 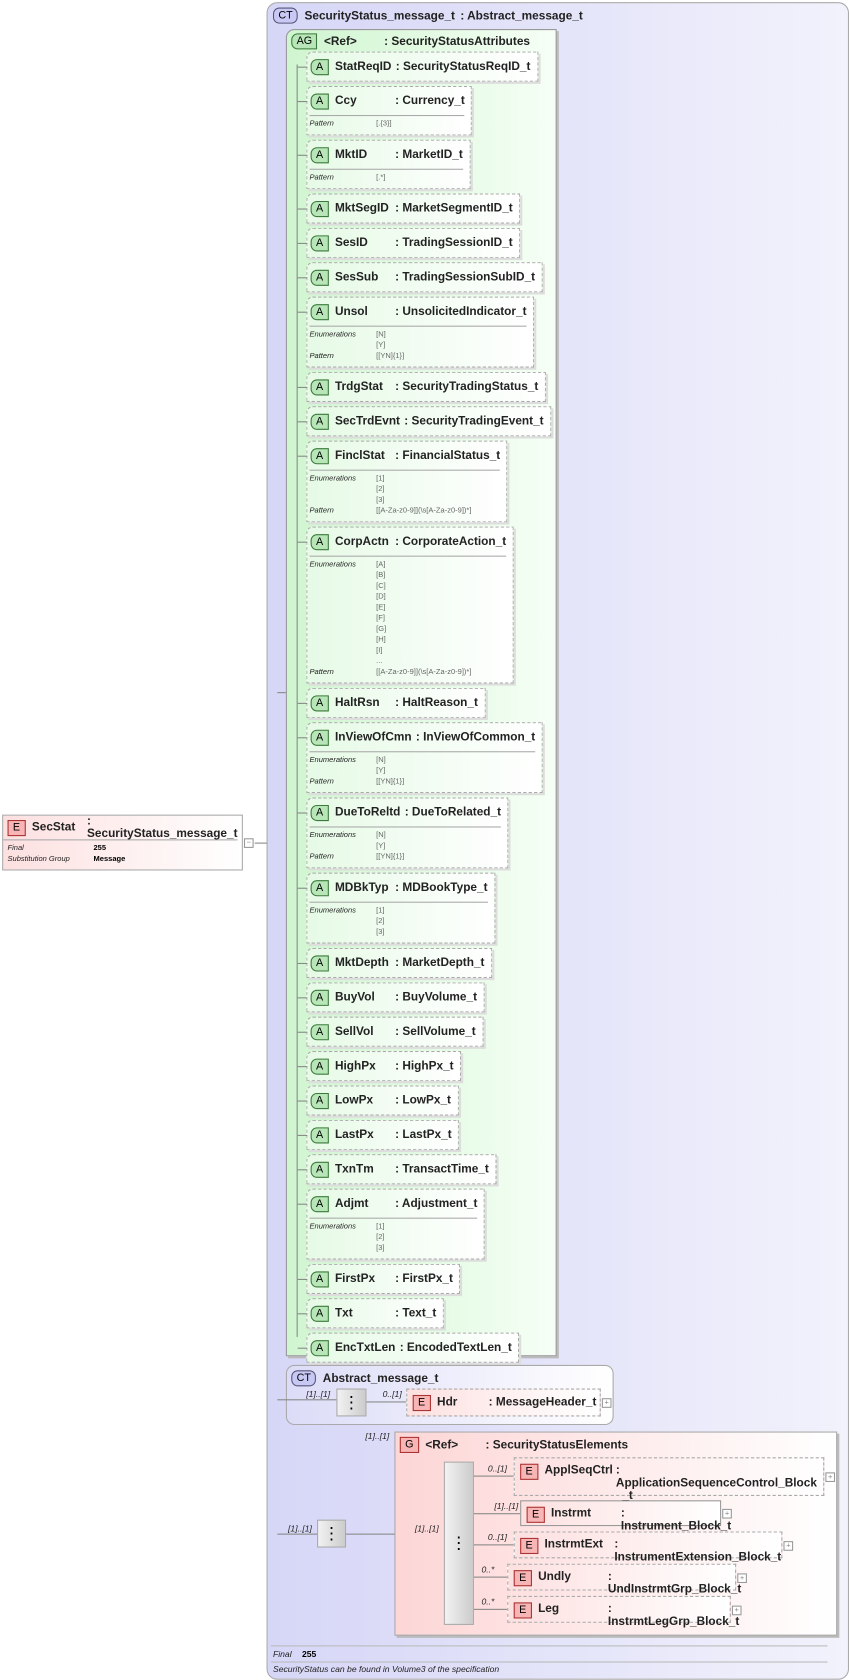 I want to click on element-instrmt: E Instrmt : Instrument_Block_t, so click(x=625, y=1516).